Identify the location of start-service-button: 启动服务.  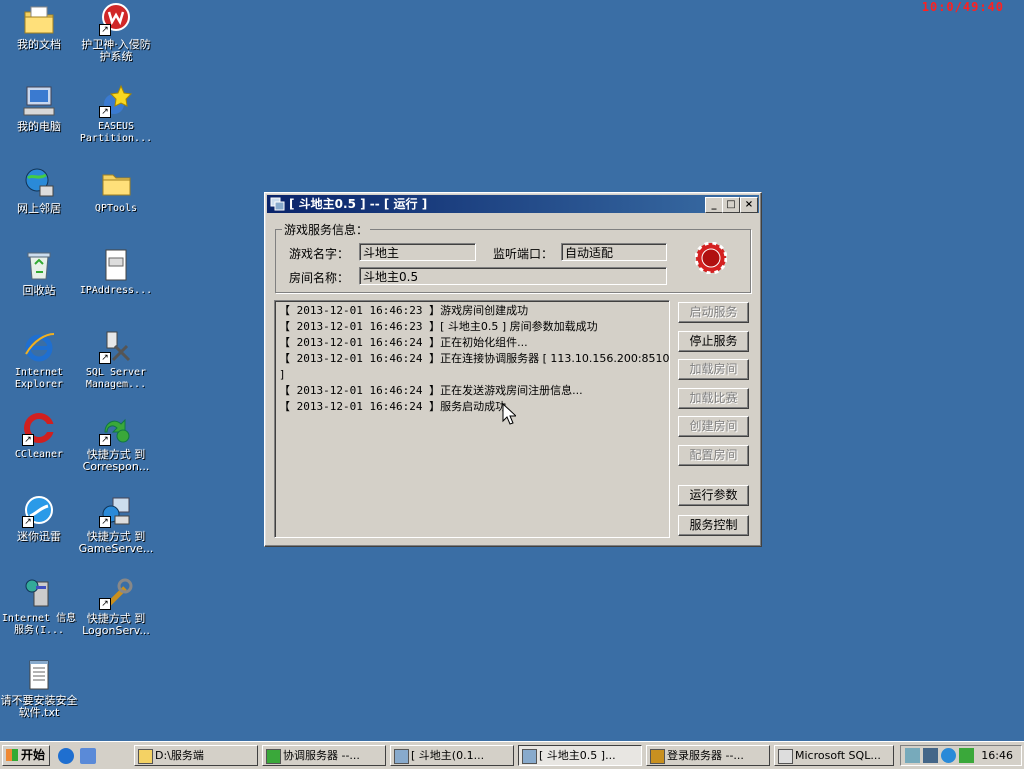
(713, 312).